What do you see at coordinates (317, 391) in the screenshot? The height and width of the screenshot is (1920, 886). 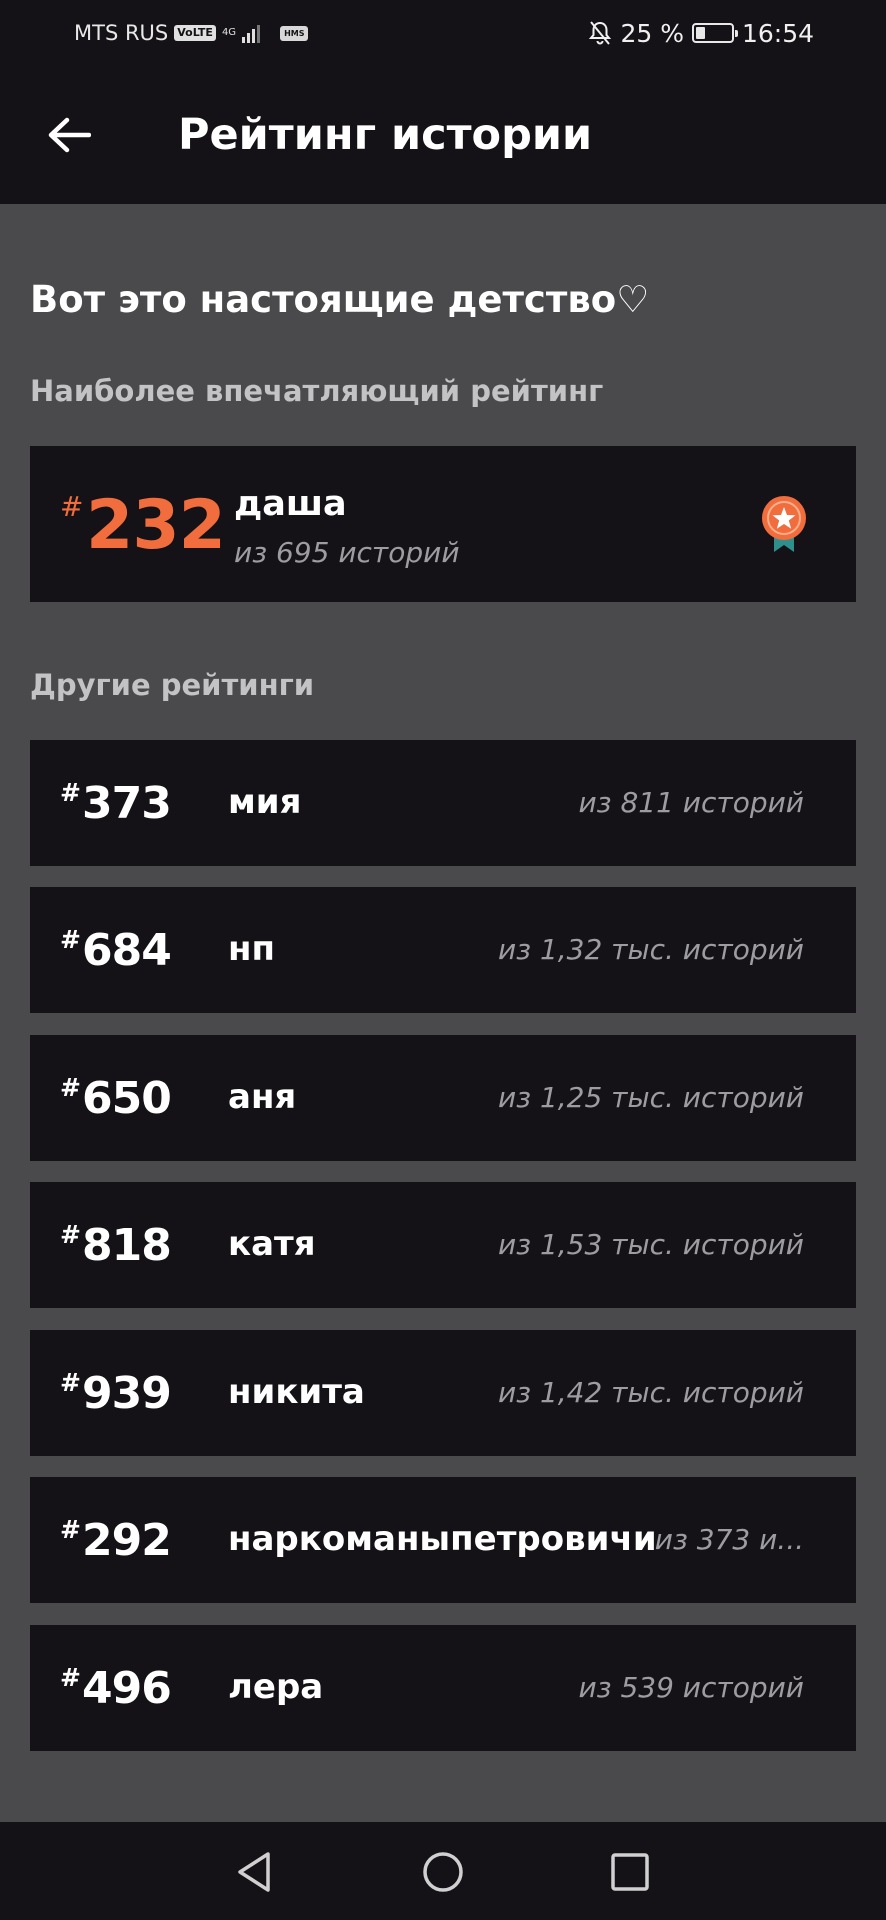 I see `top-rating-label: Наиболее впечатляющий рейтинг` at bounding box center [317, 391].